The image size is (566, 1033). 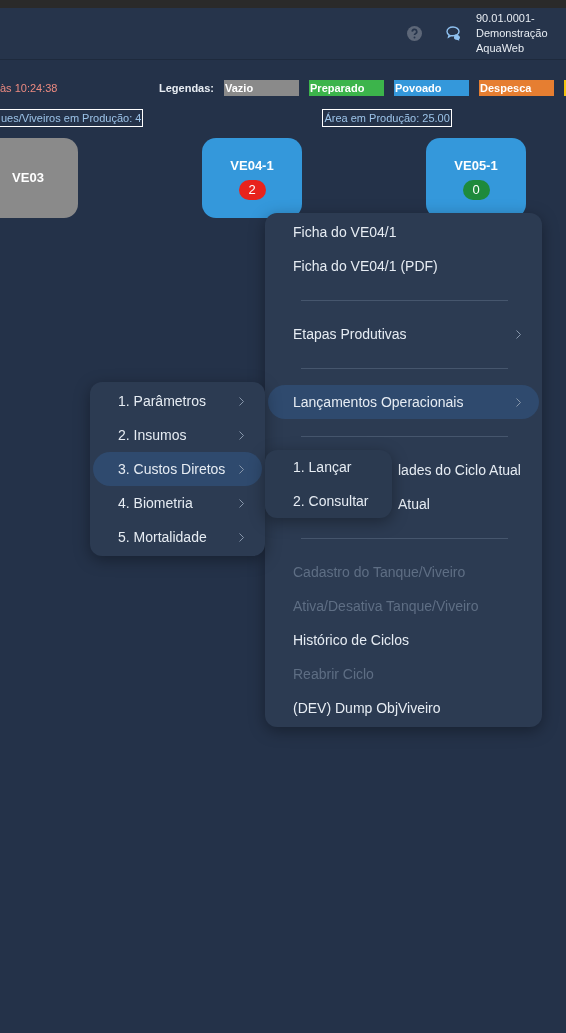 I want to click on menu-item: lades do Ciclo Atual, so click(x=466, y=470).